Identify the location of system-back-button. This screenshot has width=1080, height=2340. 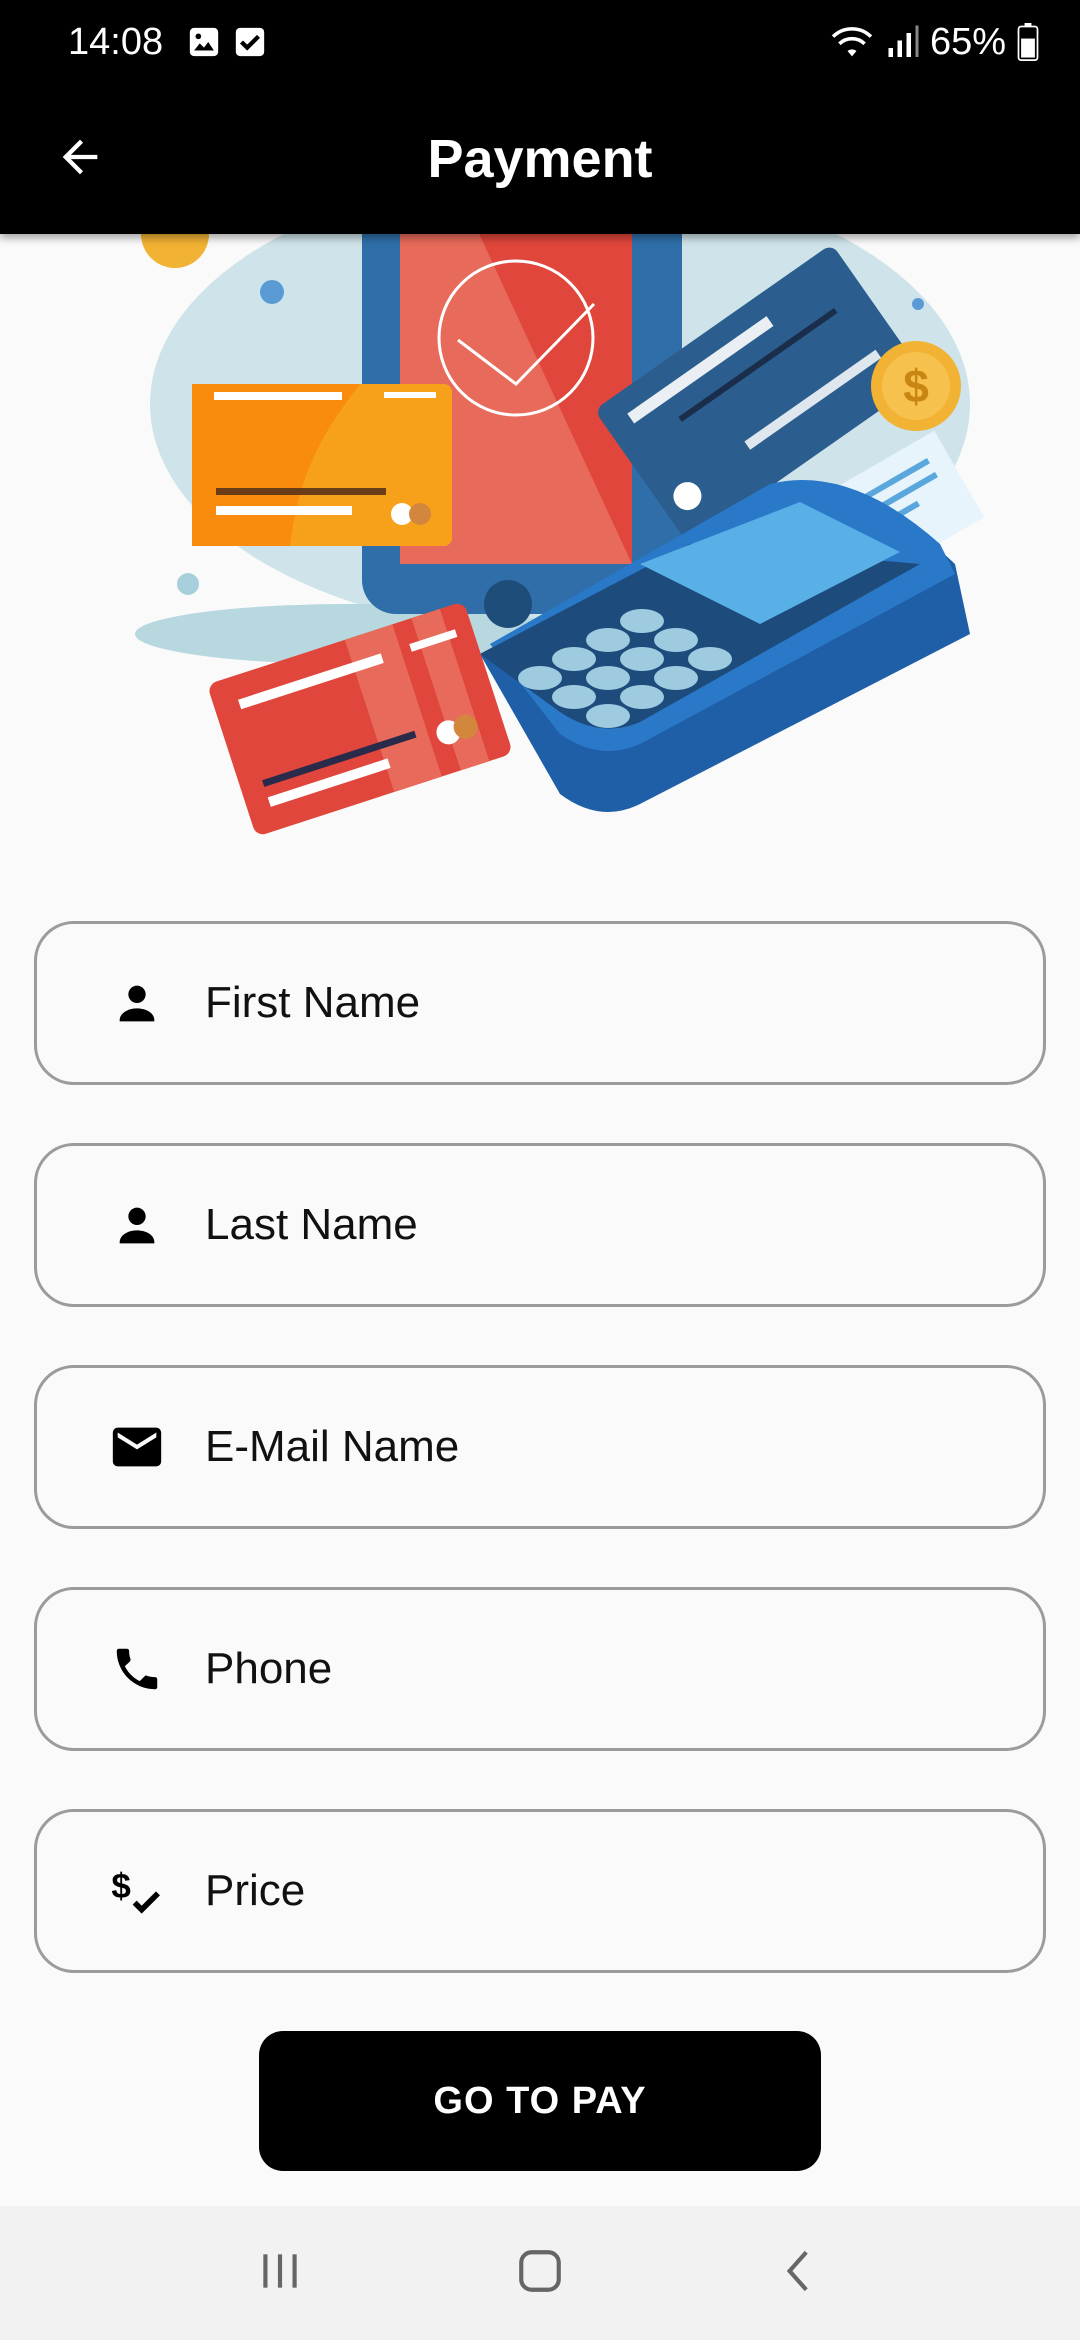
(800, 2273).